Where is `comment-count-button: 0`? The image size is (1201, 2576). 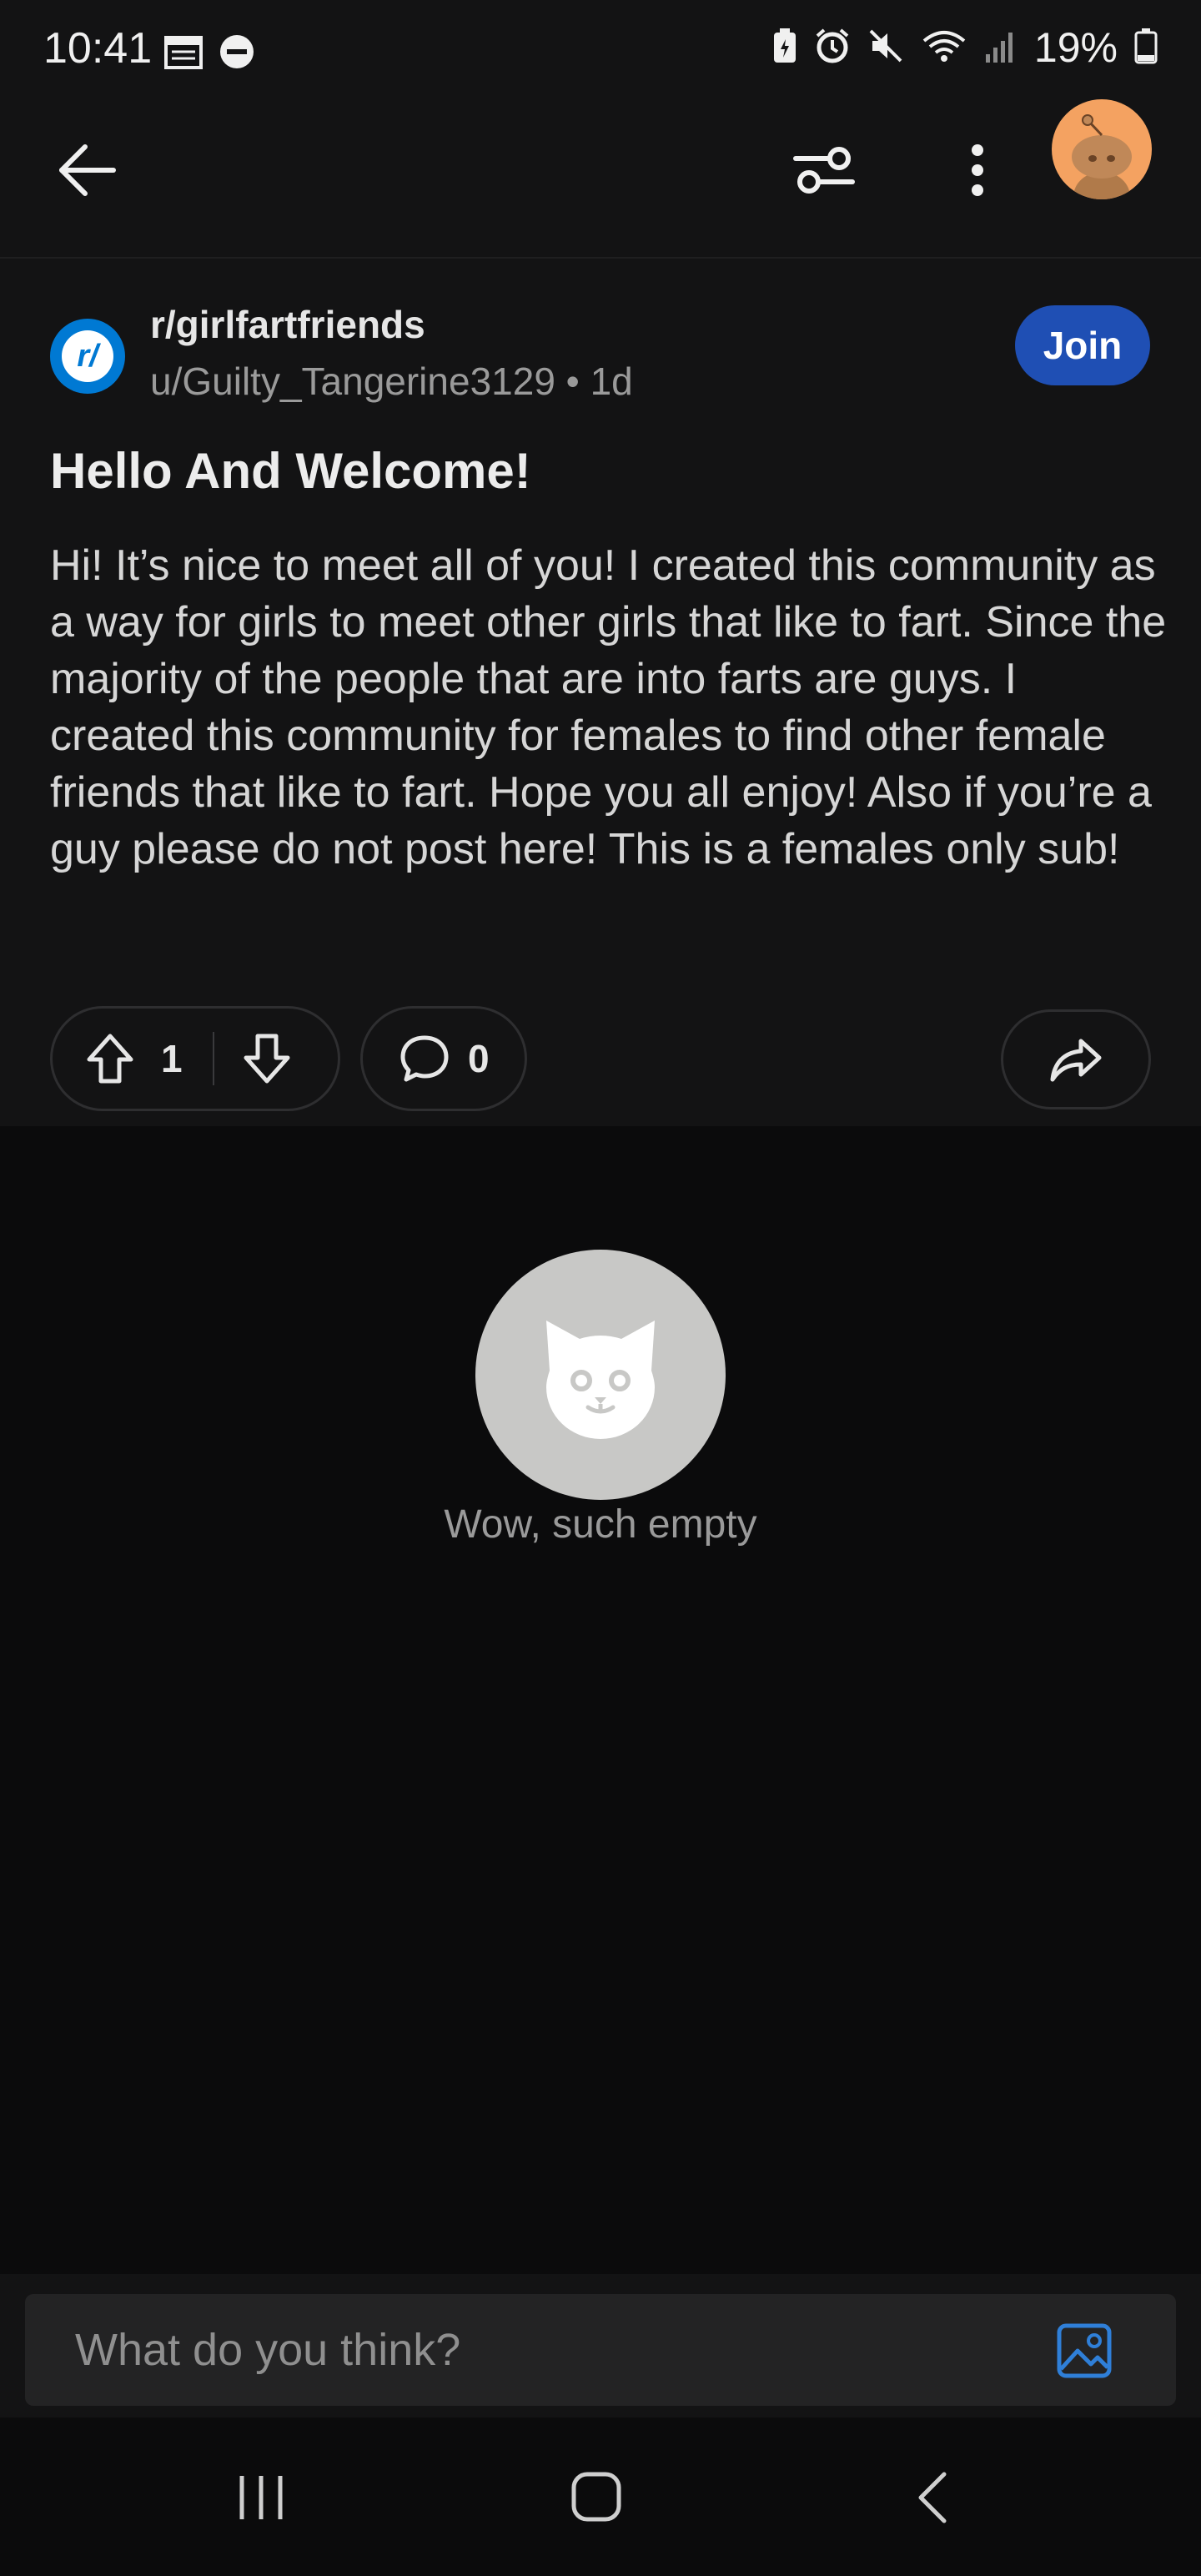
comment-count-button: 0 is located at coordinates (443, 1058).